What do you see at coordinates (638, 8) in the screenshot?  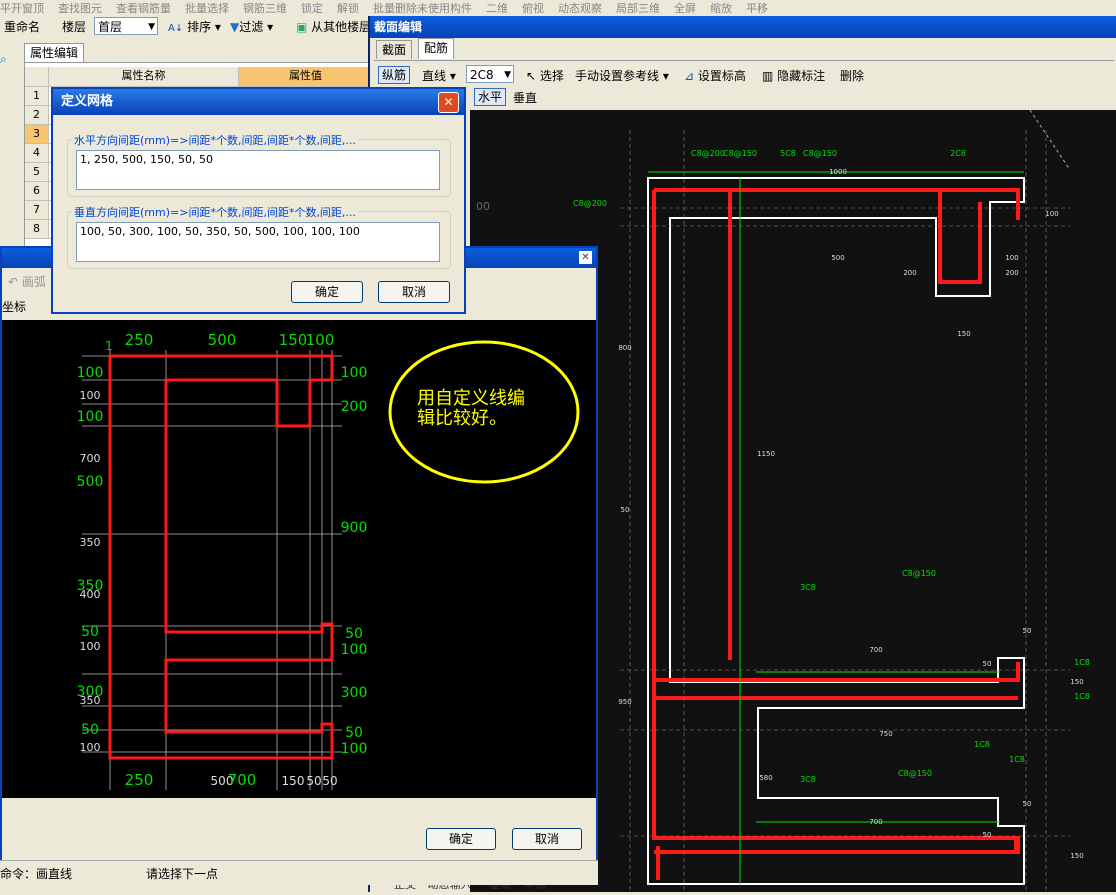 I see `top-tool-11: 局部三维` at bounding box center [638, 8].